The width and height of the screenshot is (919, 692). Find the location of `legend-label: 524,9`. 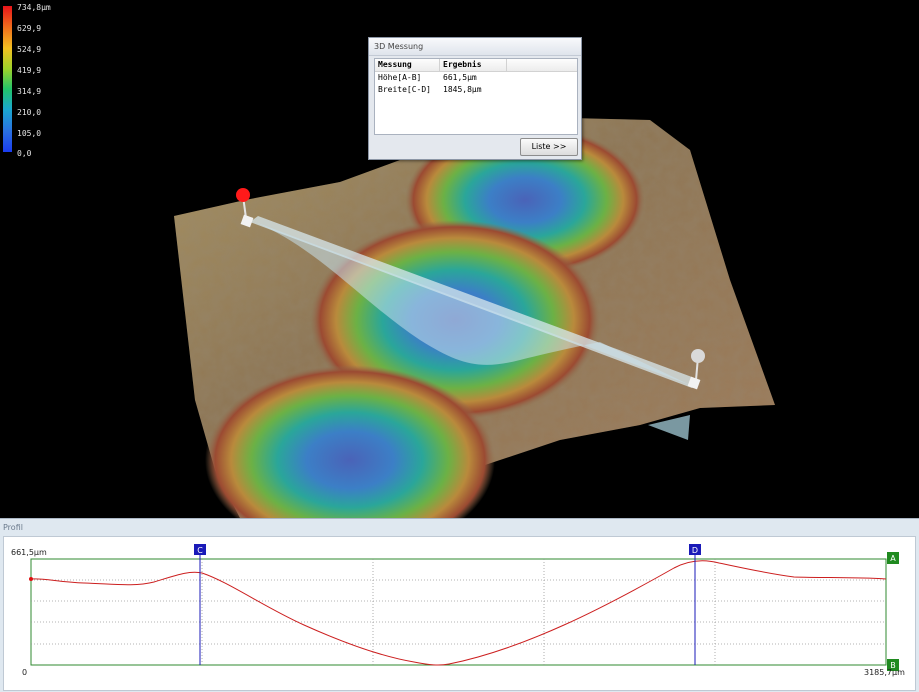

legend-label: 524,9 is located at coordinates (29, 49).